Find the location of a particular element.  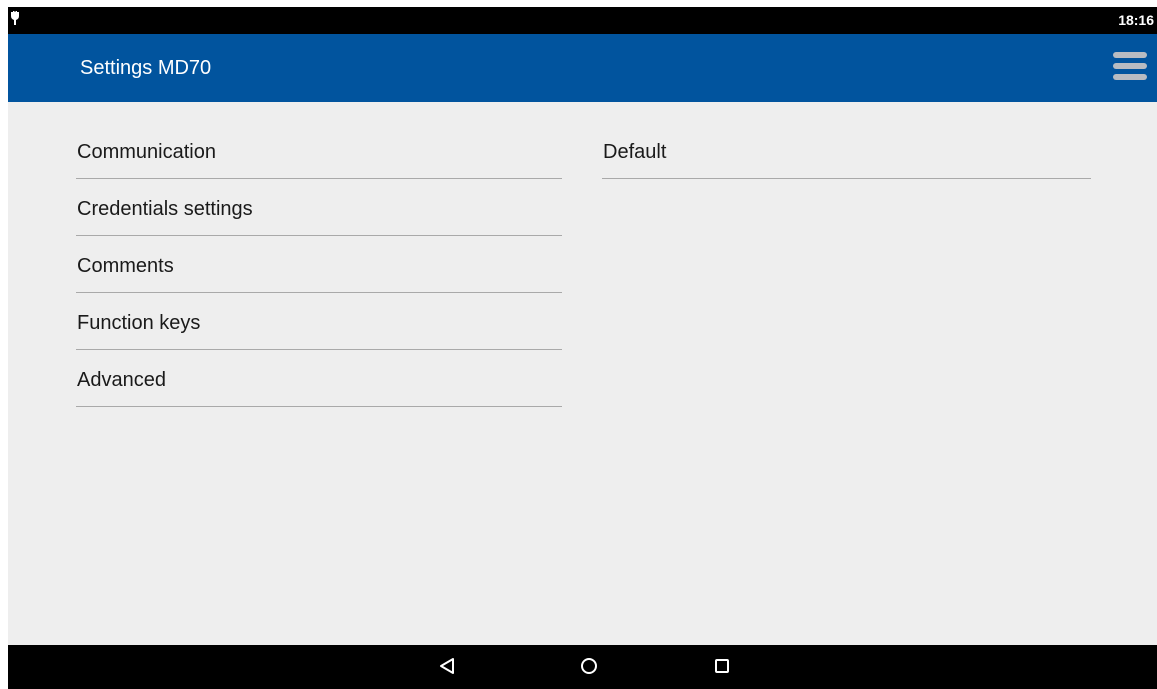

settings-detail-list: Default is located at coordinates (846, 150).